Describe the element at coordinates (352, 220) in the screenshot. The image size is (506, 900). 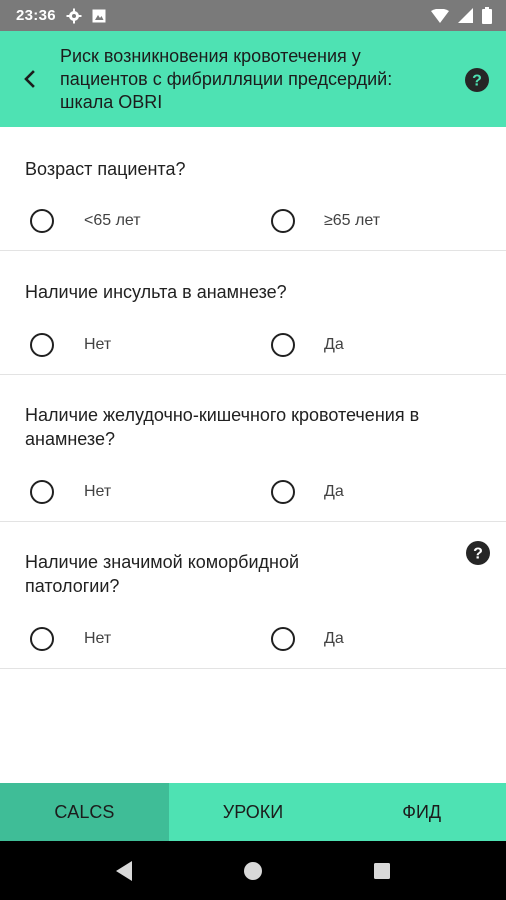
I see `option-label: ≥65 лет` at that location.